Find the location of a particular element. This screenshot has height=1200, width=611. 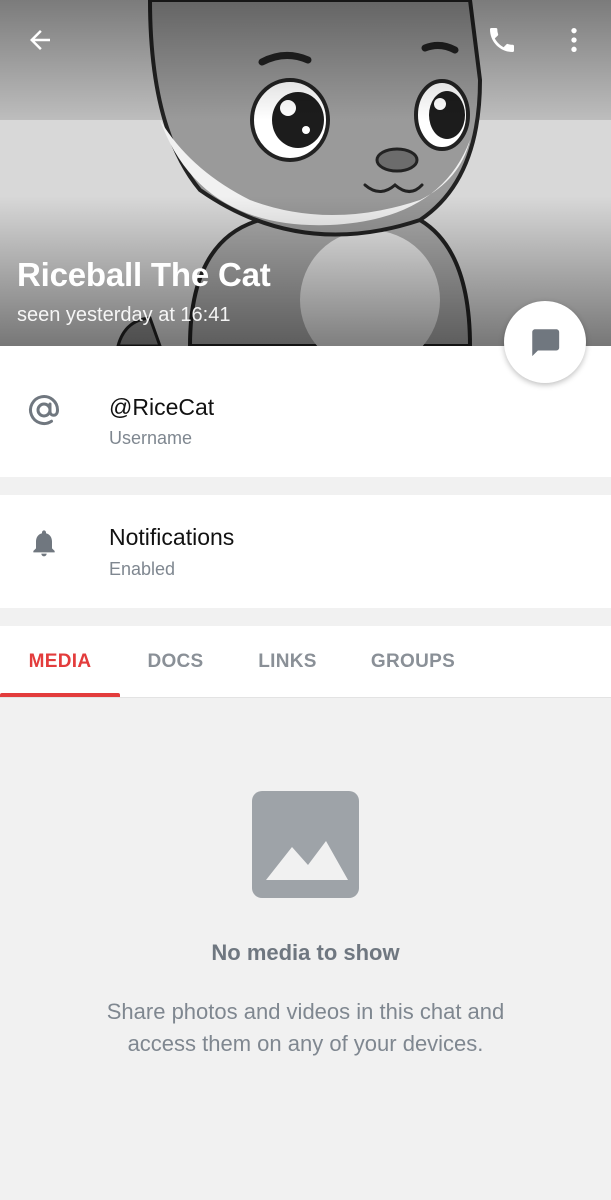

tab-media: MEDIA is located at coordinates (60, 662).